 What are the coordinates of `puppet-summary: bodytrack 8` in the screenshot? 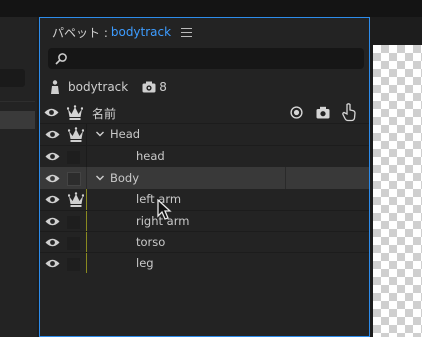 It's located at (108, 87).